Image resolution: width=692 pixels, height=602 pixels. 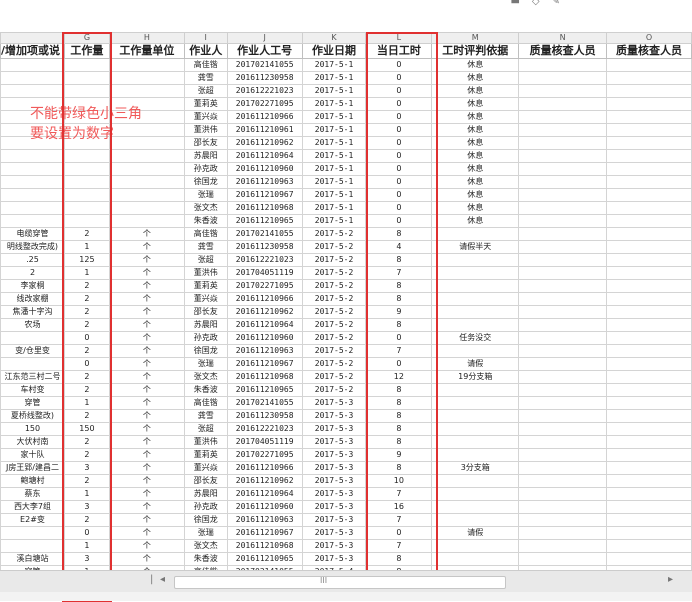 What do you see at coordinates (205, 533) in the screenshot?
I see `table-cell: 张瑞` at bounding box center [205, 533].